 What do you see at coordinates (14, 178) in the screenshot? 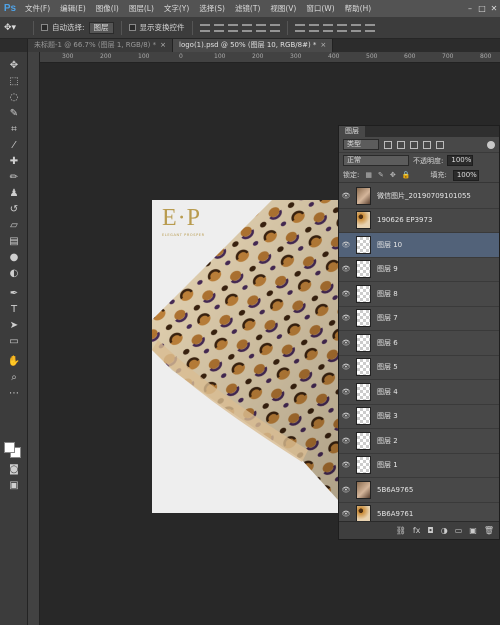
I see `brush-icon: ✏` at bounding box center [14, 178].